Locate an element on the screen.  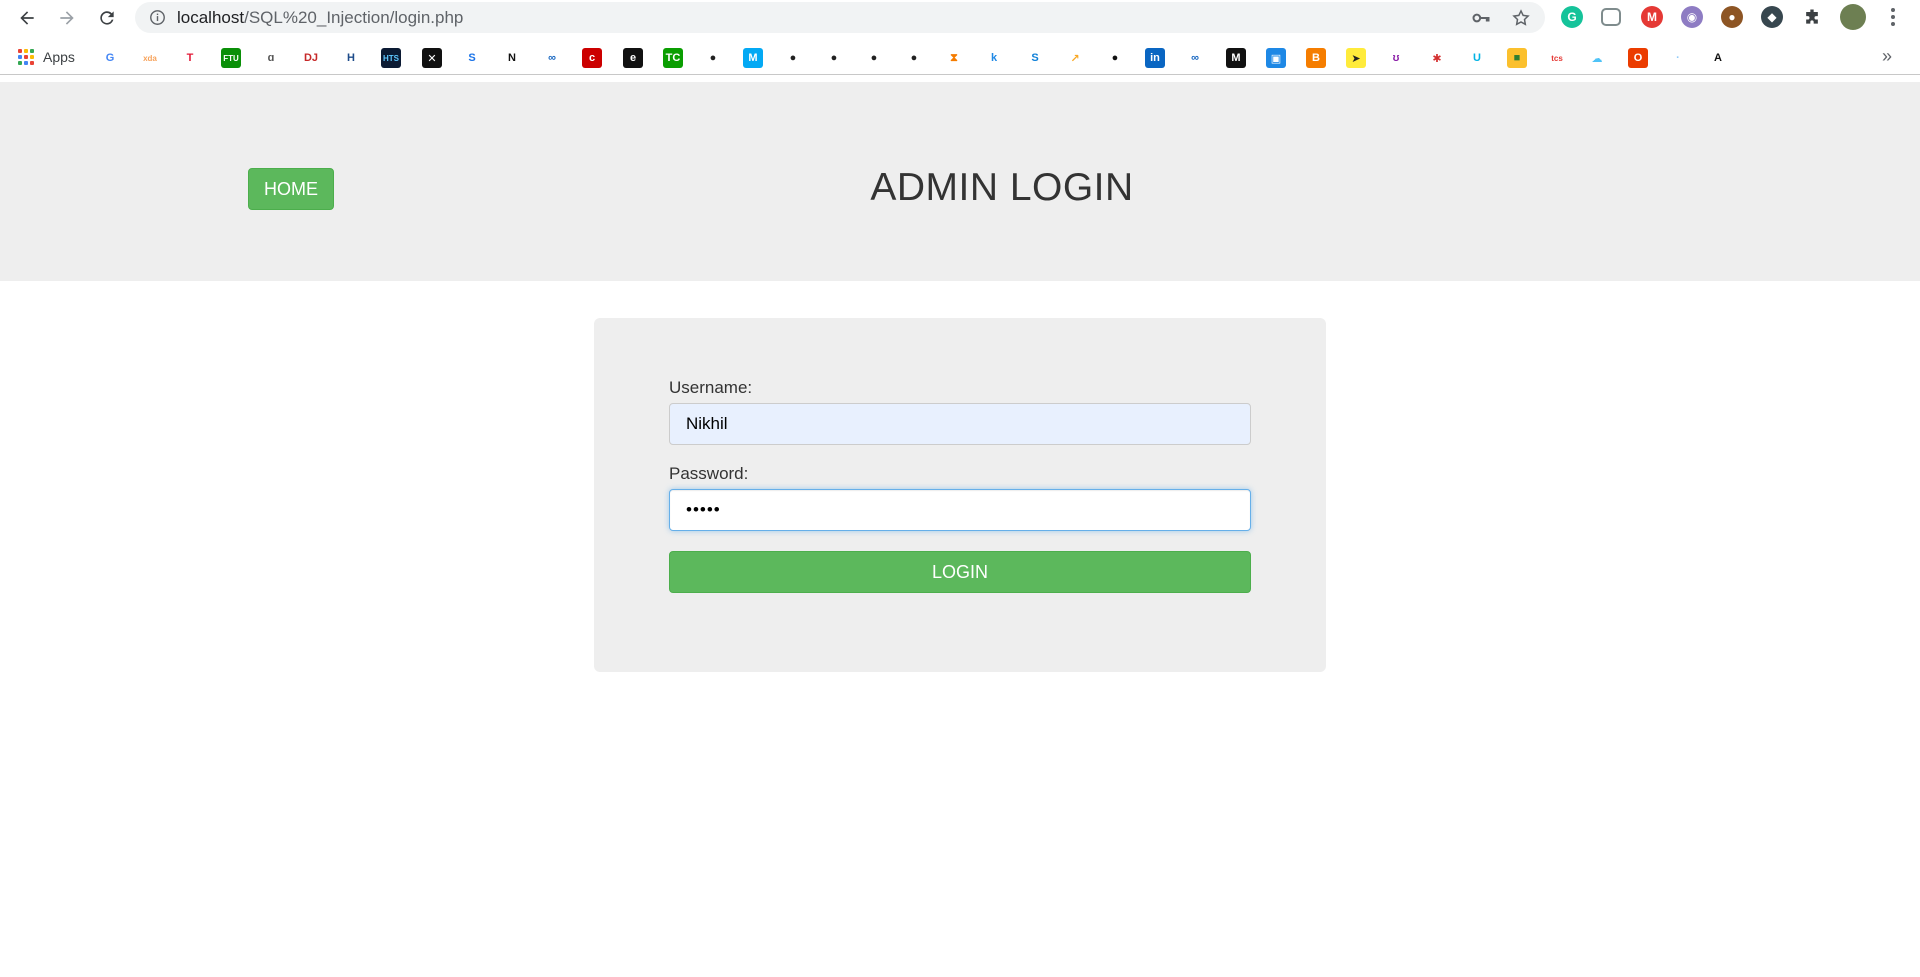
bookmark-hts-icon: HTS is located at coordinates (391, 58).